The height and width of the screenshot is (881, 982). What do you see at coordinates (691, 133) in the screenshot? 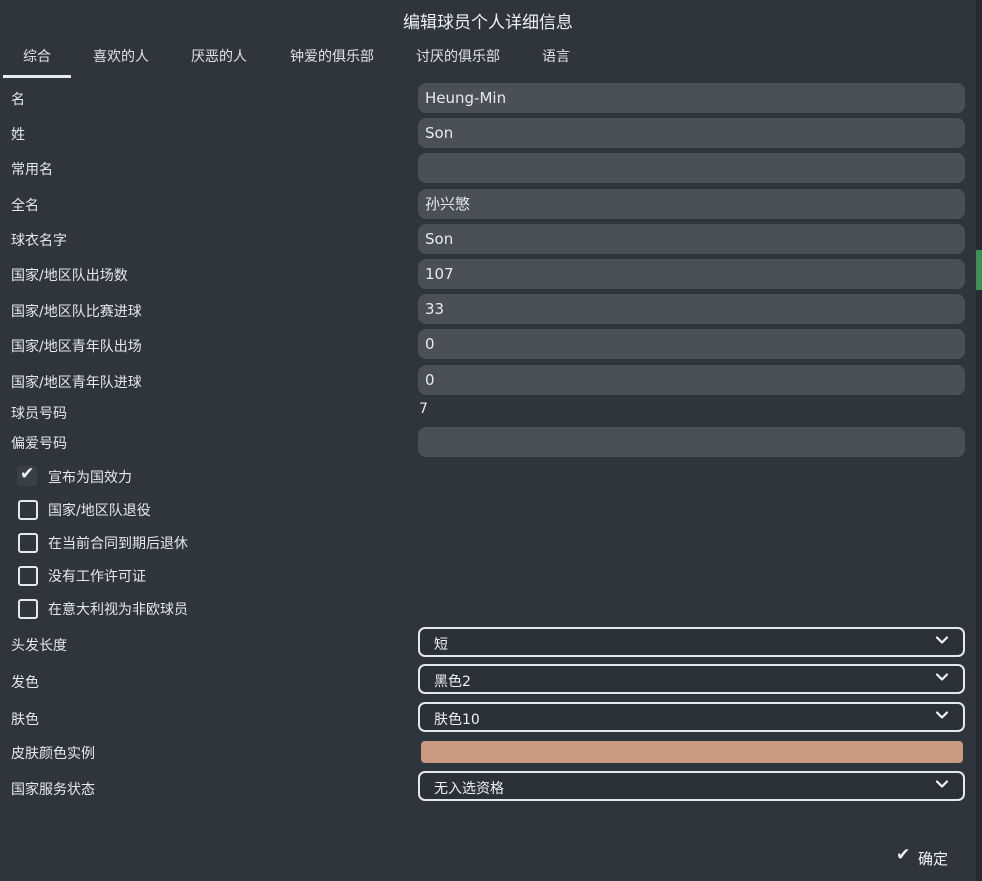
I see `last-name-input: Son` at bounding box center [691, 133].